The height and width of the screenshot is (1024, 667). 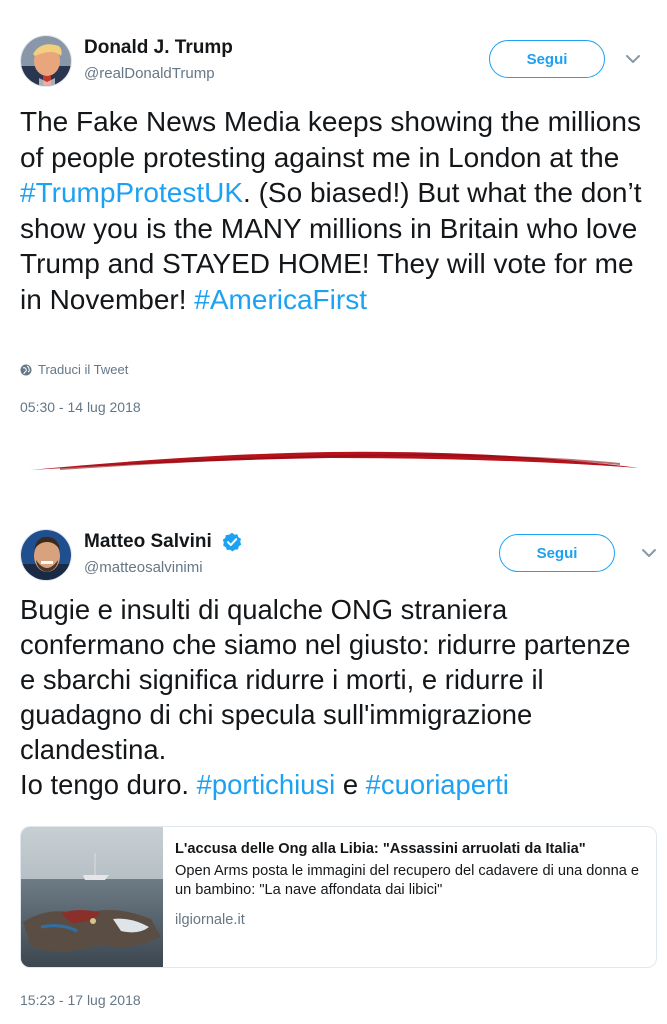 What do you see at coordinates (158, 48) in the screenshot?
I see `author-name: Donald J. Trump` at bounding box center [158, 48].